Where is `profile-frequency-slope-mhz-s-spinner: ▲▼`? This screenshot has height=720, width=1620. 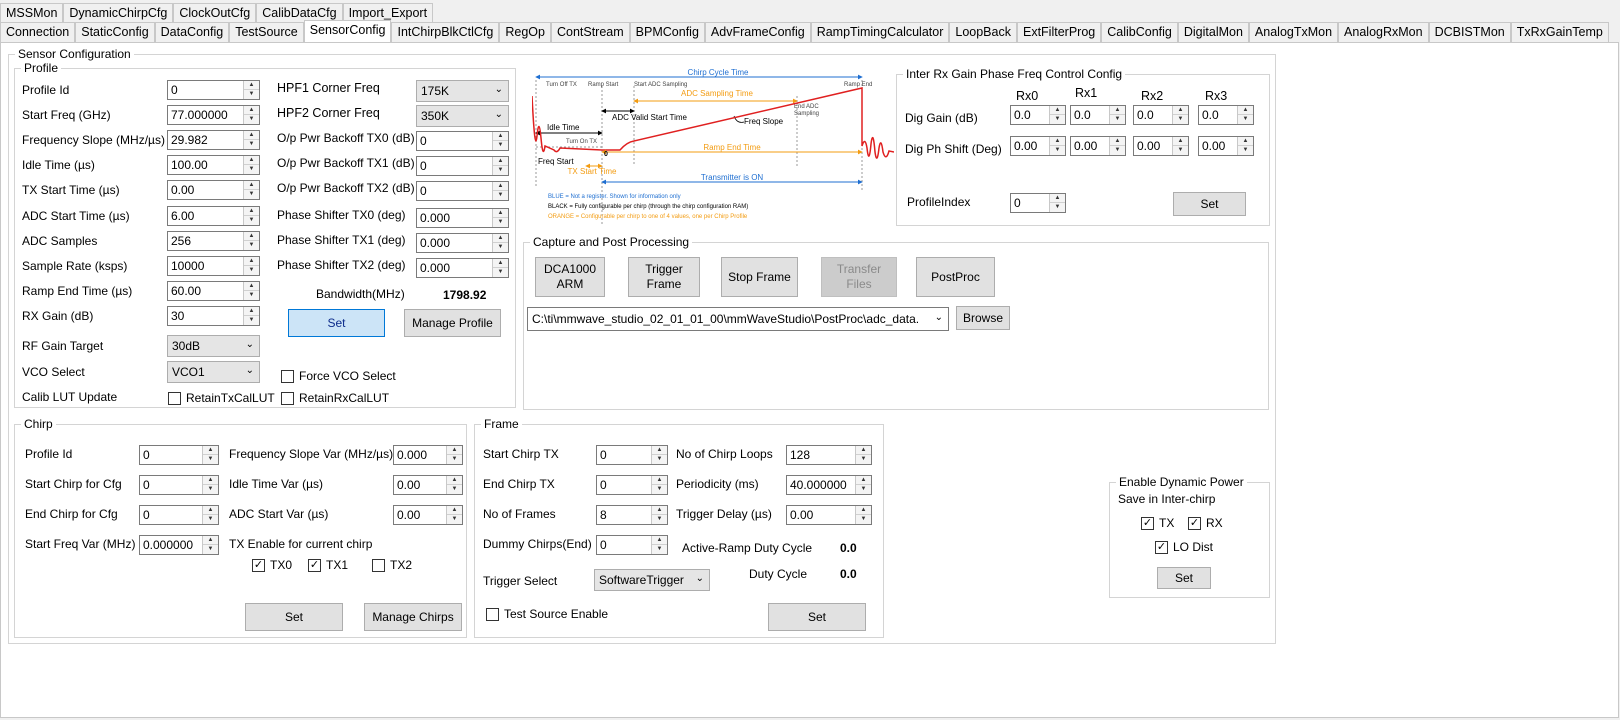 profile-frequency-slope-mhz-s-spinner: ▲▼ is located at coordinates (213, 140).